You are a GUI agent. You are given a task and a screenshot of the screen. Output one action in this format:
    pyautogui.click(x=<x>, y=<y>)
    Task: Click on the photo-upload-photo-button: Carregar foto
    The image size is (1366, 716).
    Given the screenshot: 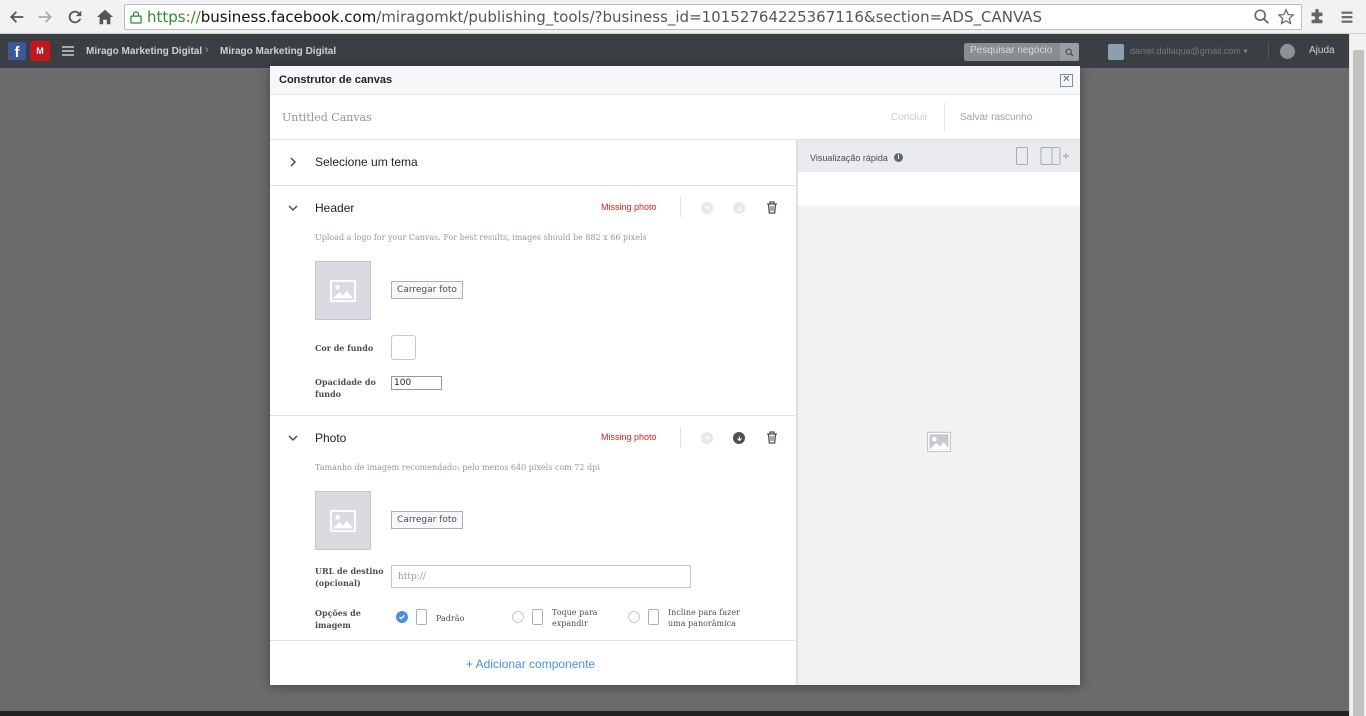 What is the action you would take?
    pyautogui.click(x=427, y=520)
    